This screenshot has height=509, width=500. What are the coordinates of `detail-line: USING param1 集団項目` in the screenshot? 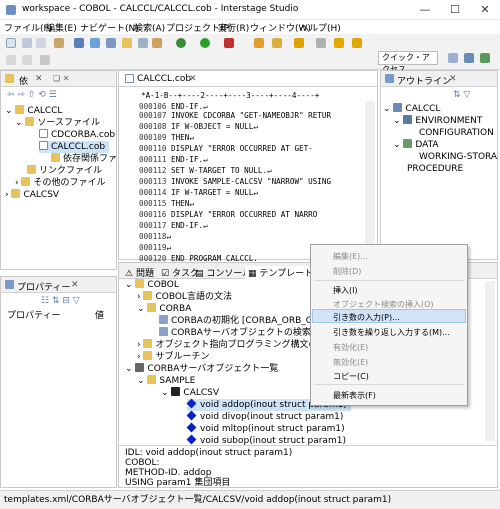 It's located at (178, 483).